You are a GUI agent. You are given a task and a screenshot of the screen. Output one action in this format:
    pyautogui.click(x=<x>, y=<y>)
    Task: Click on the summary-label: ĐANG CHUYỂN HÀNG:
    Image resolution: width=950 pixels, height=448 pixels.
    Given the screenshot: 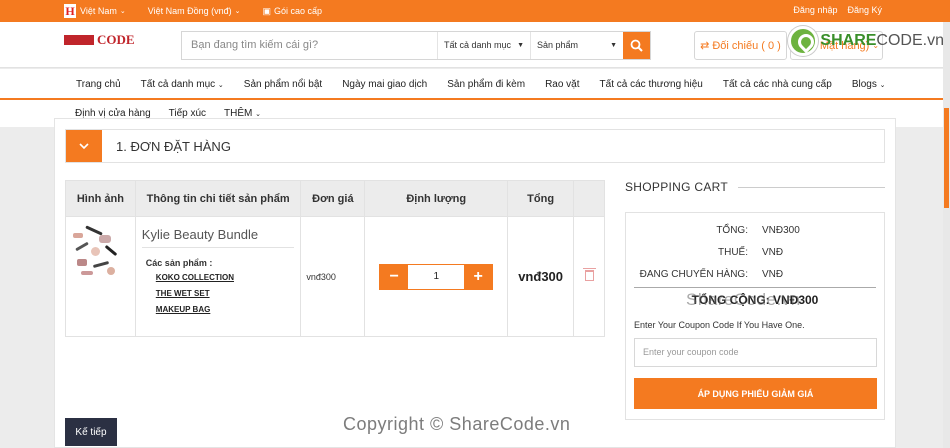 What is the action you would take?
    pyautogui.click(x=693, y=274)
    